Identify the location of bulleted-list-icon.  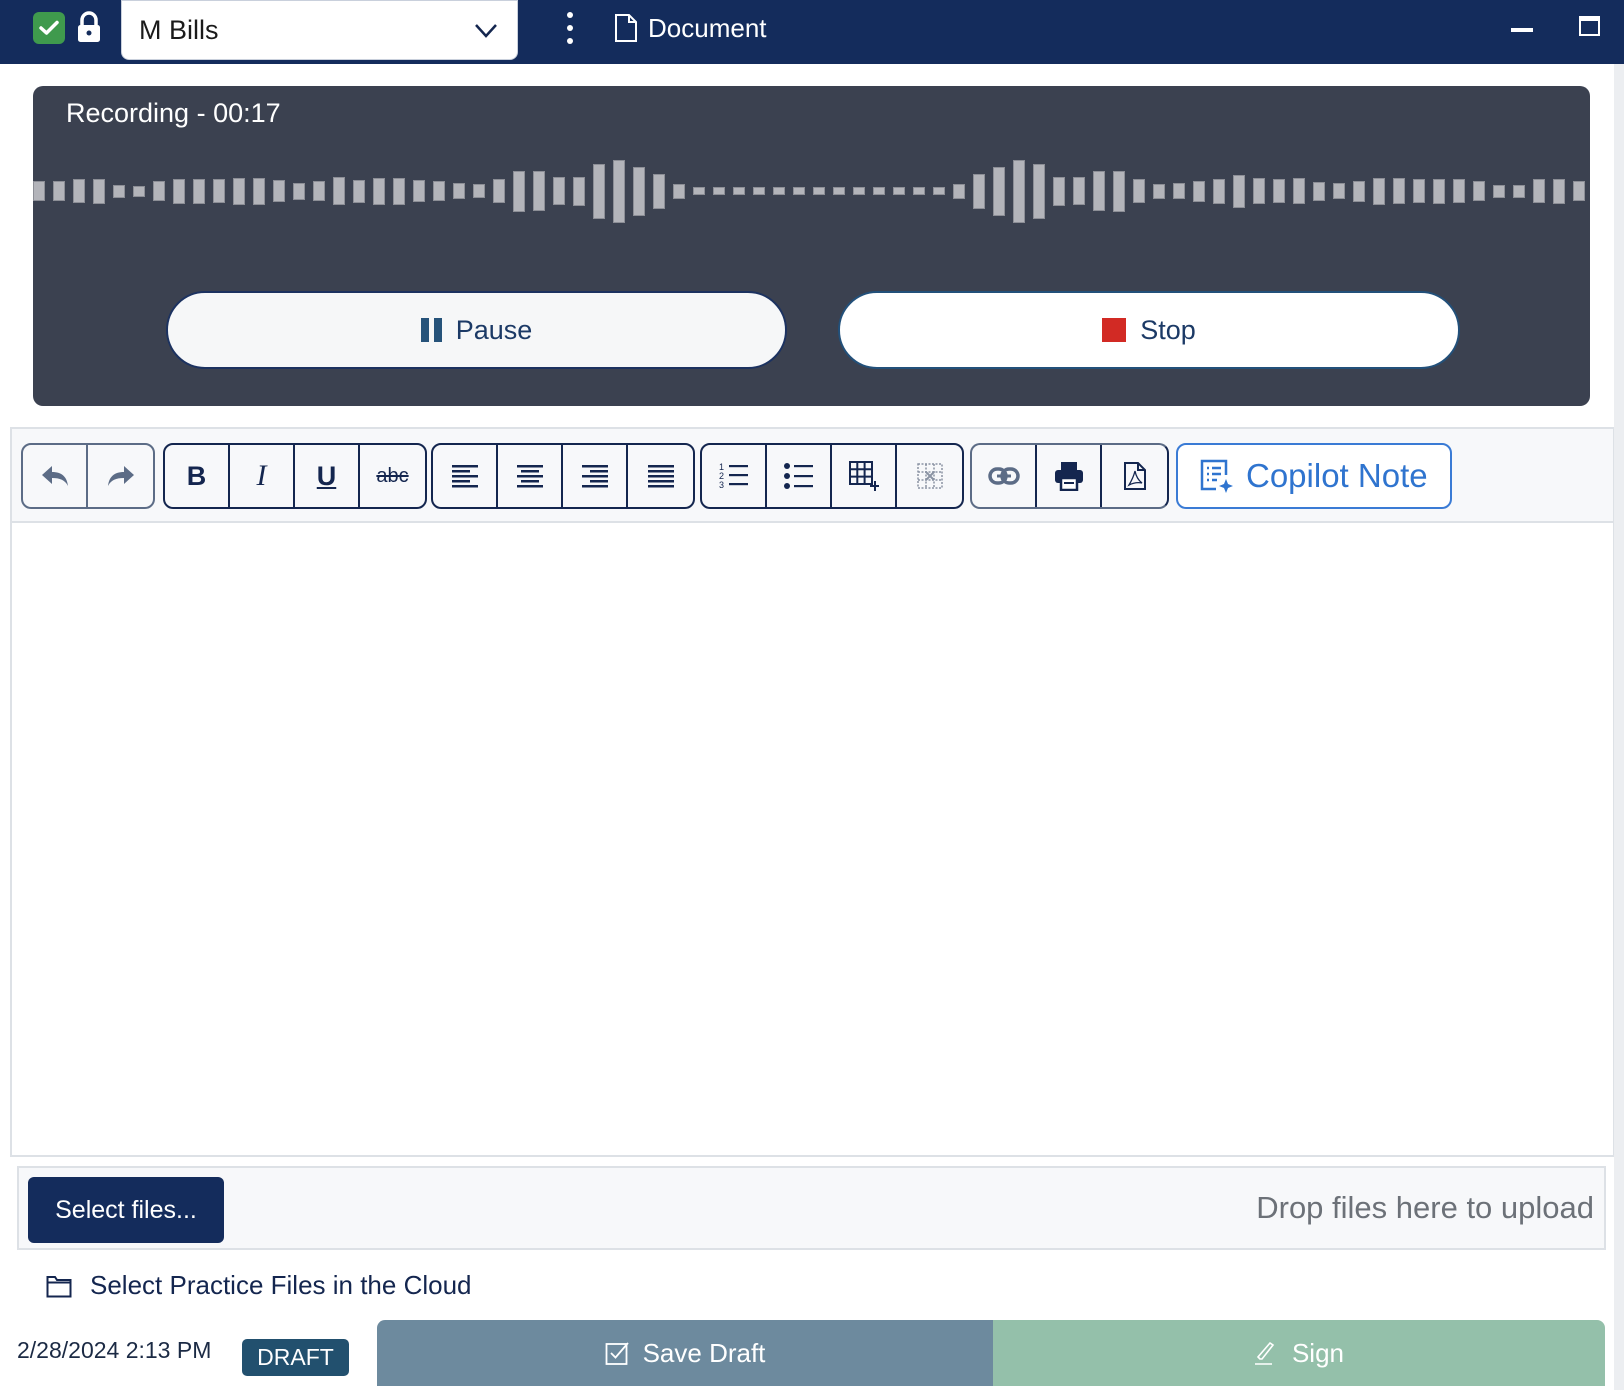
(798, 476).